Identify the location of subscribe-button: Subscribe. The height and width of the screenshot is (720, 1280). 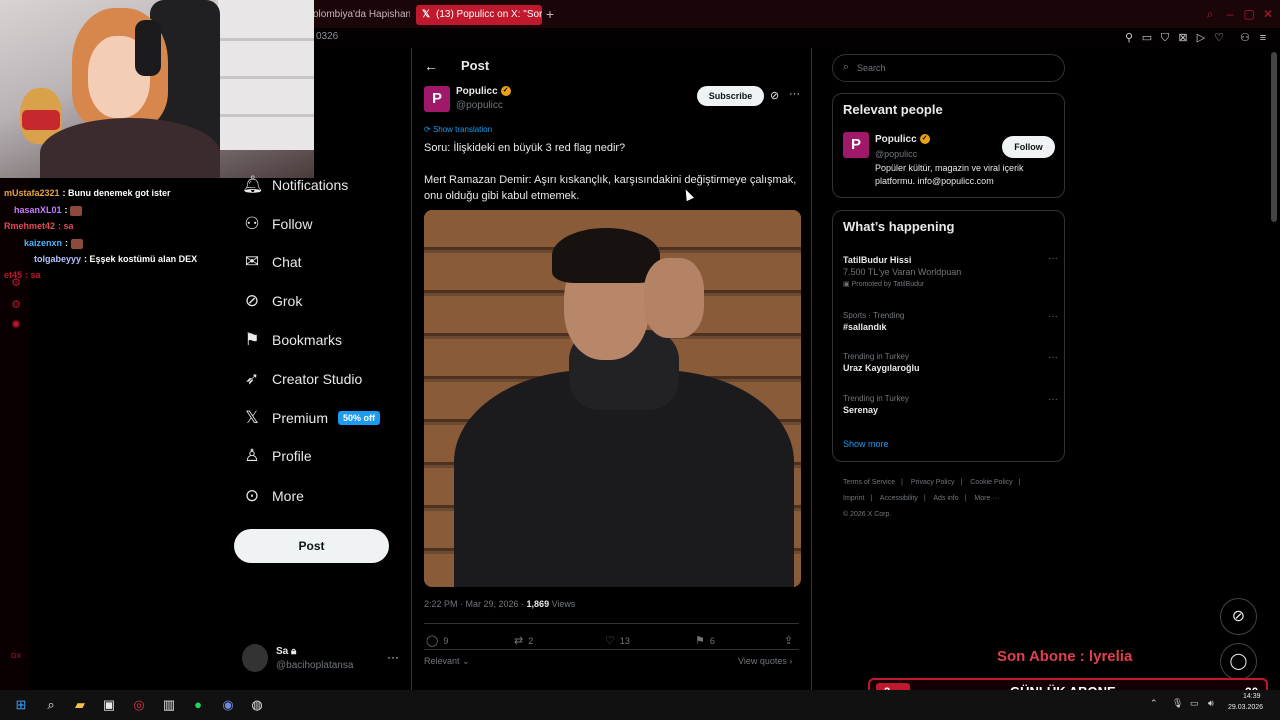
(730, 96).